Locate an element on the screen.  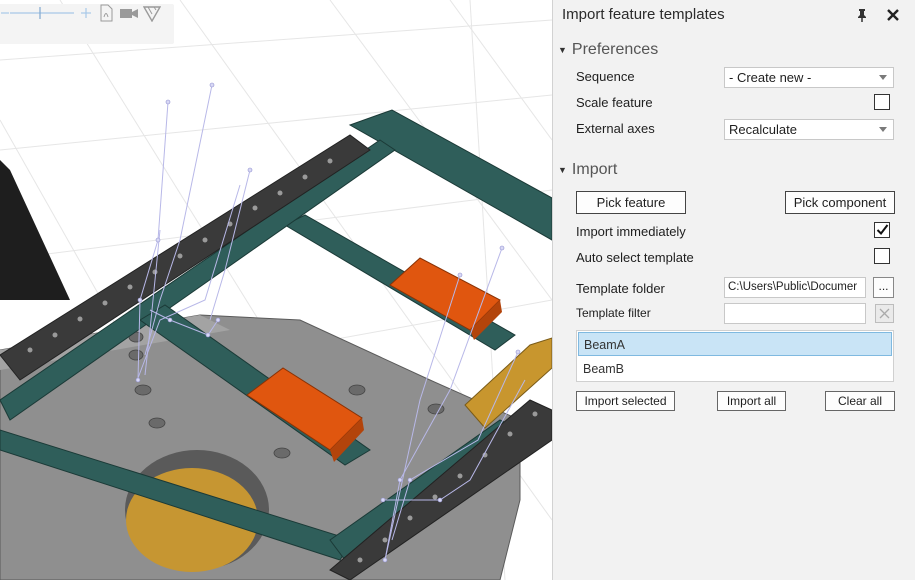
zoom-slider is located at coordinates (42, 13).